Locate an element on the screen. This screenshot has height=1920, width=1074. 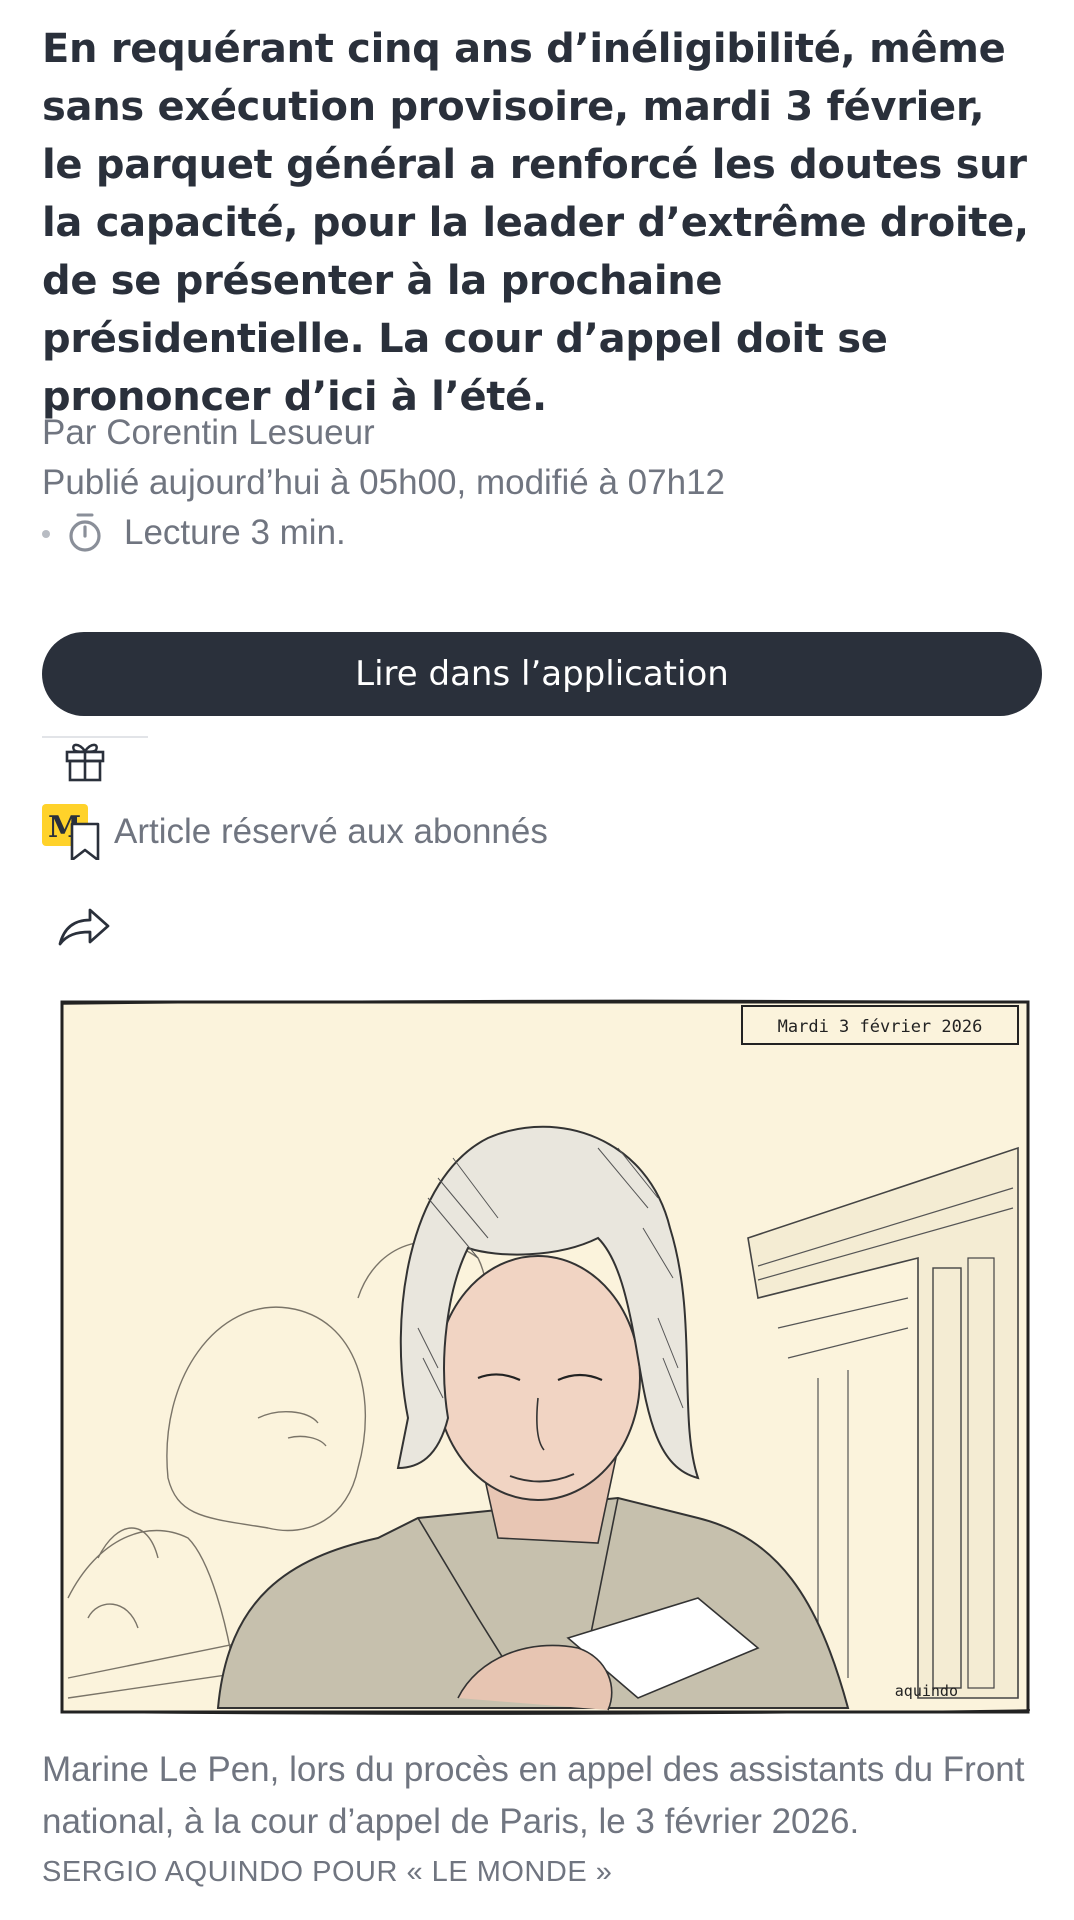
subscriber-label: Article réservé aux abonnés is located at coordinates (331, 831).